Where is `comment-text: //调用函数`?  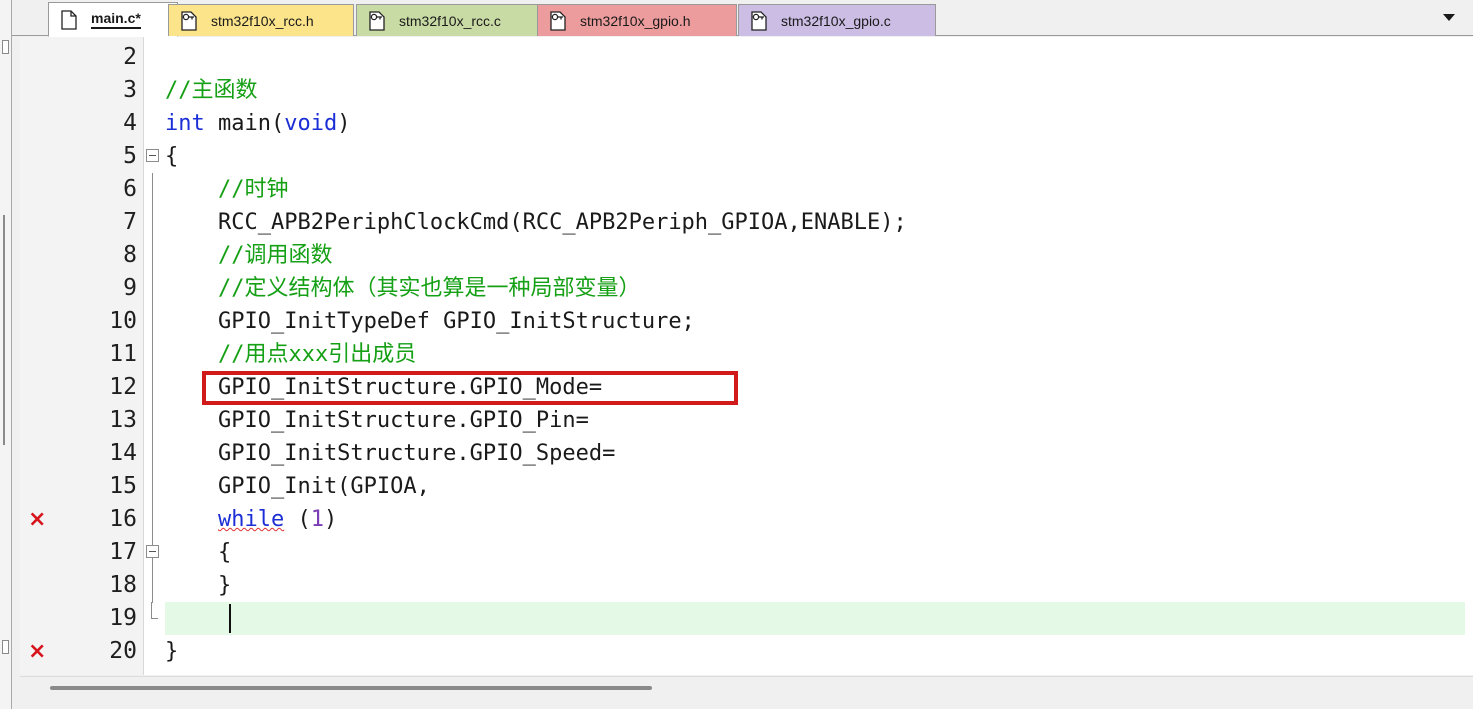 comment-text: //调用函数 is located at coordinates (249, 255).